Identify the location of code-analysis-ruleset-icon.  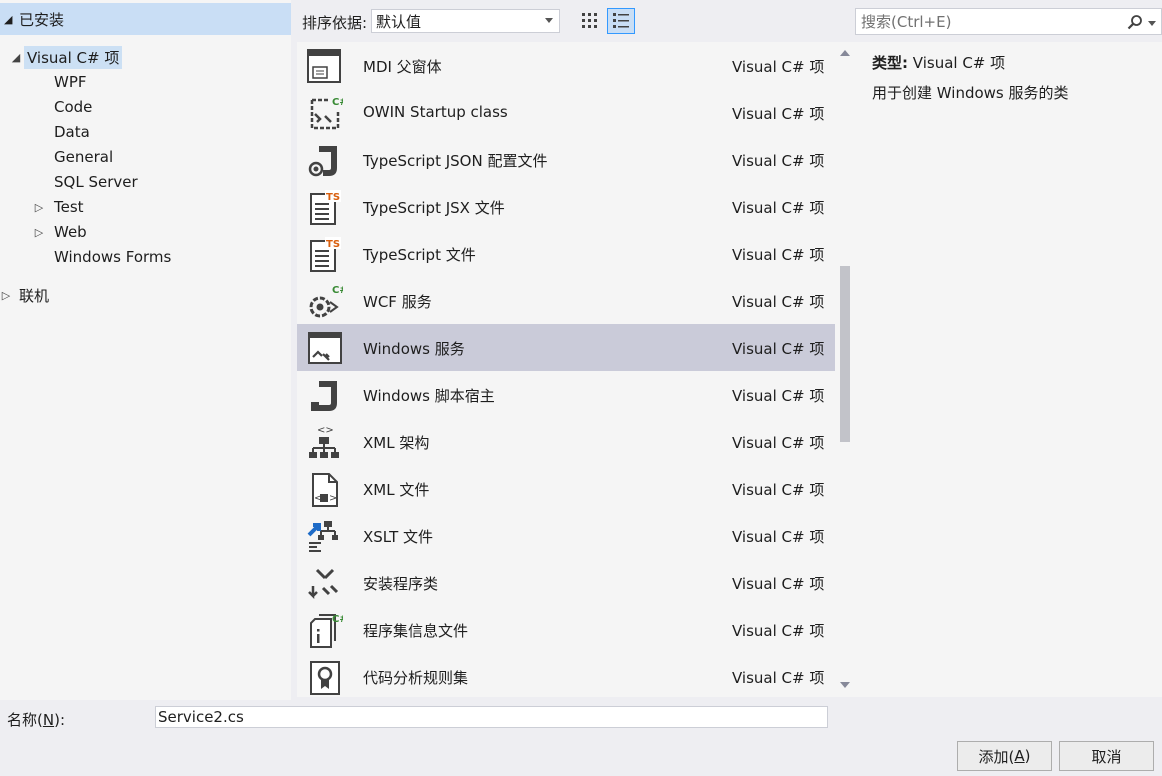
(325, 678).